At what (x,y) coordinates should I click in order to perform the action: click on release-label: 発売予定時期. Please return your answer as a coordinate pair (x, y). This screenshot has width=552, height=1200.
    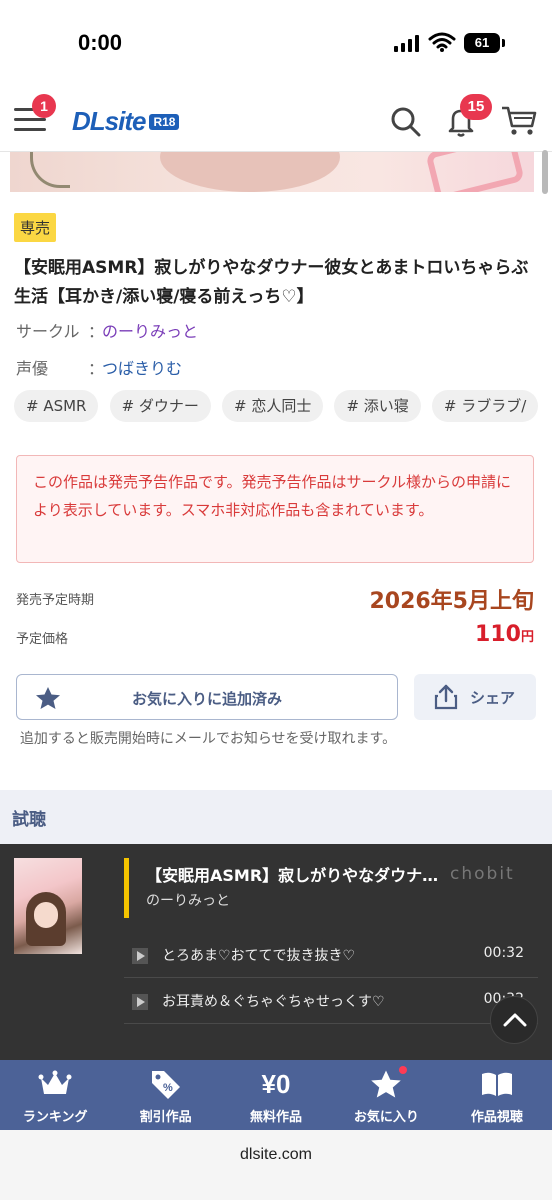
    Looking at the image, I should click on (55, 600).